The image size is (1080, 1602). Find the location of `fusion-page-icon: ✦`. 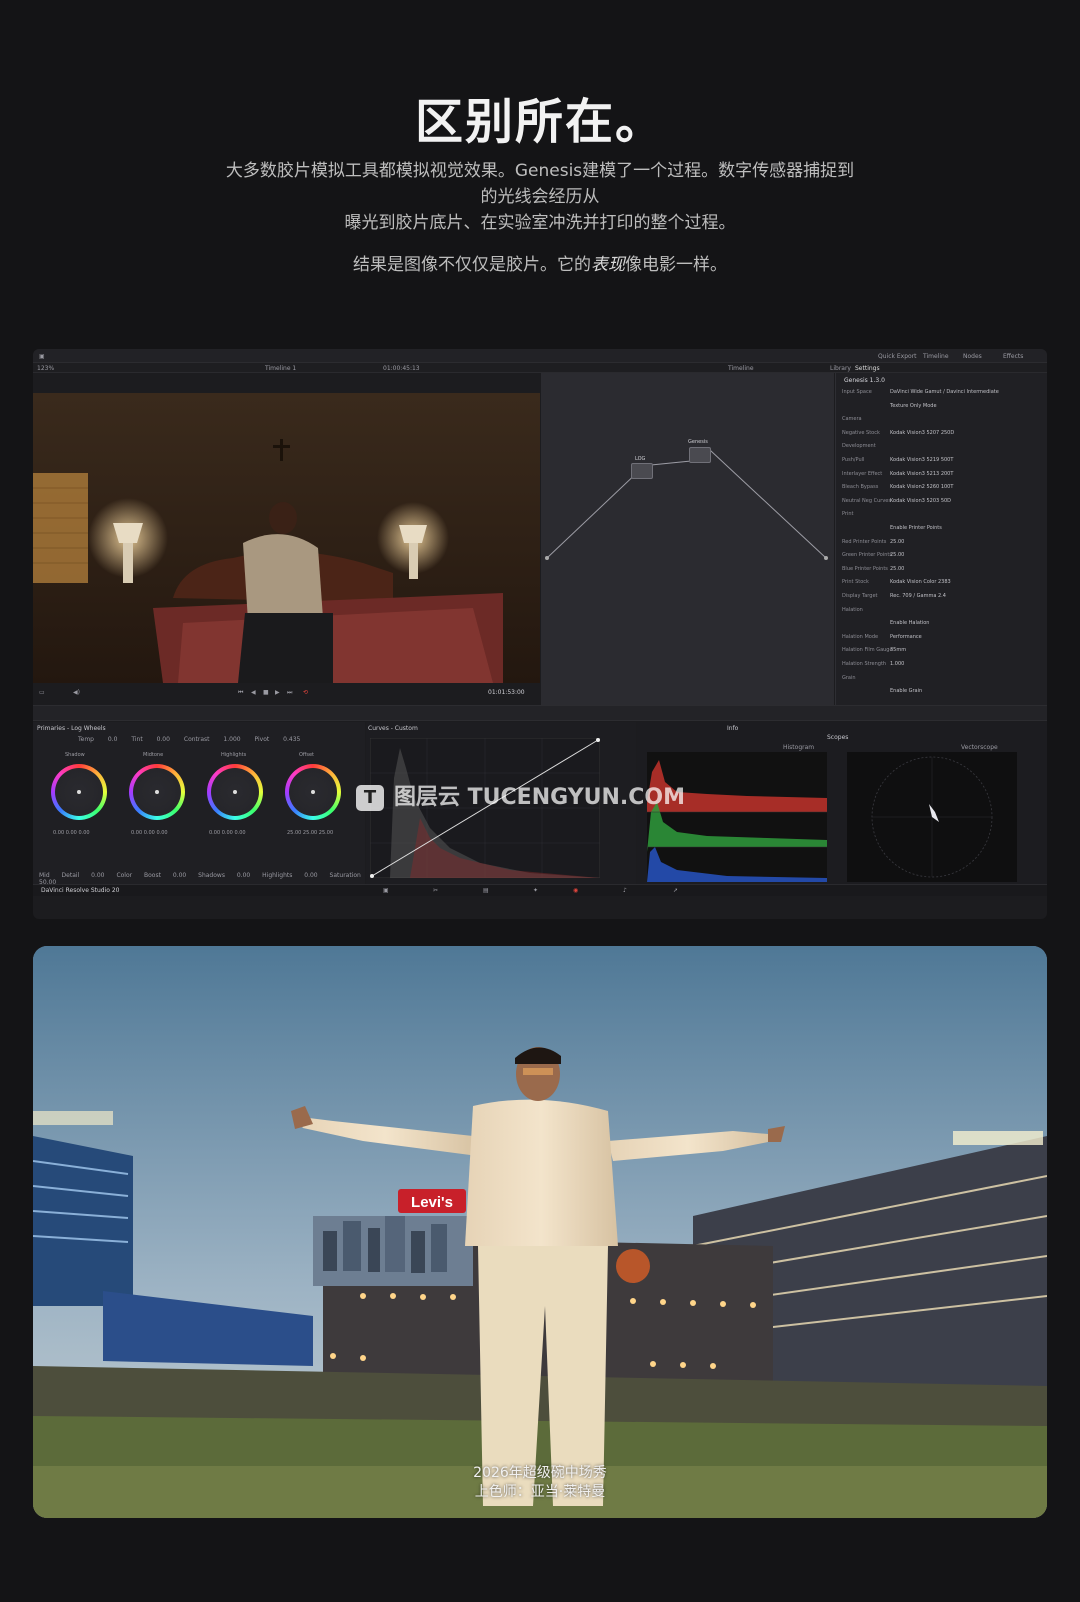

fusion-page-icon: ✦ is located at coordinates (535, 890).